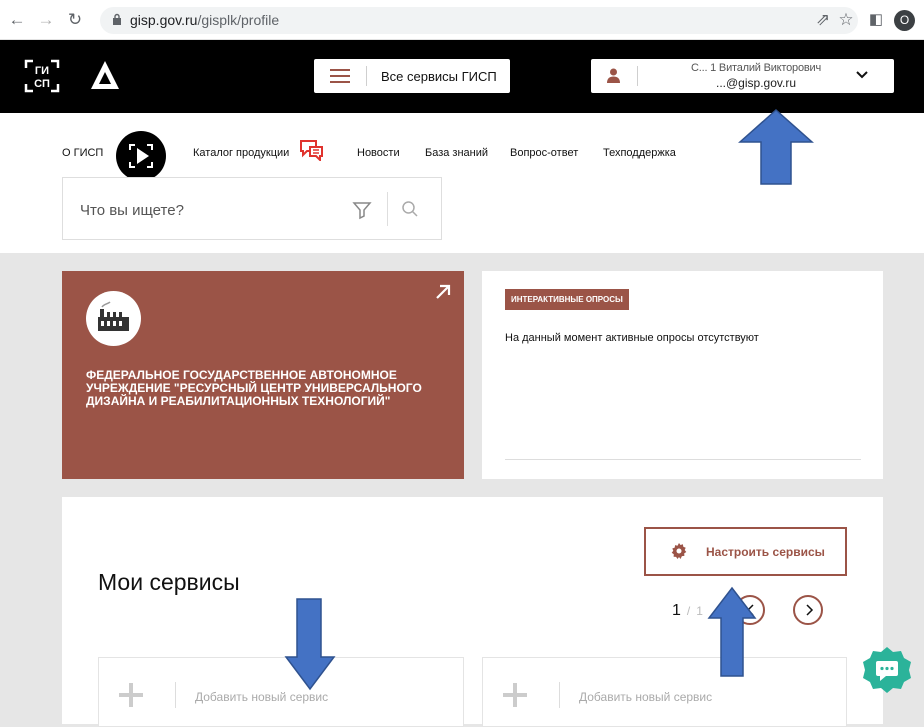 Image resolution: width=924 pixels, height=727 pixels. Describe the element at coordinates (410, 209) in the screenshot. I see `search-icon` at that location.